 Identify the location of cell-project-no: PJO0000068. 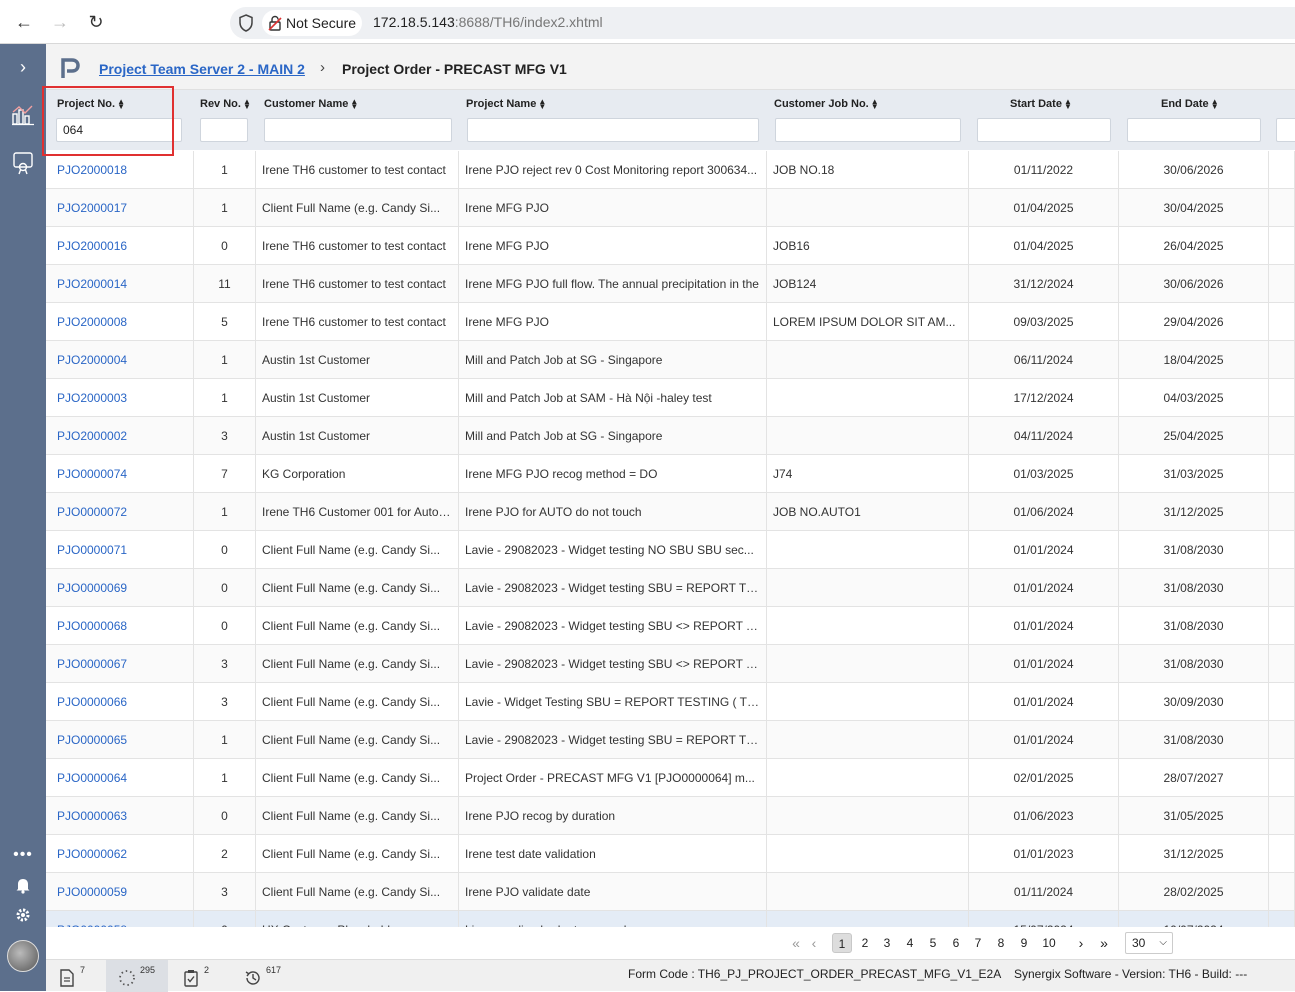
(120, 626).